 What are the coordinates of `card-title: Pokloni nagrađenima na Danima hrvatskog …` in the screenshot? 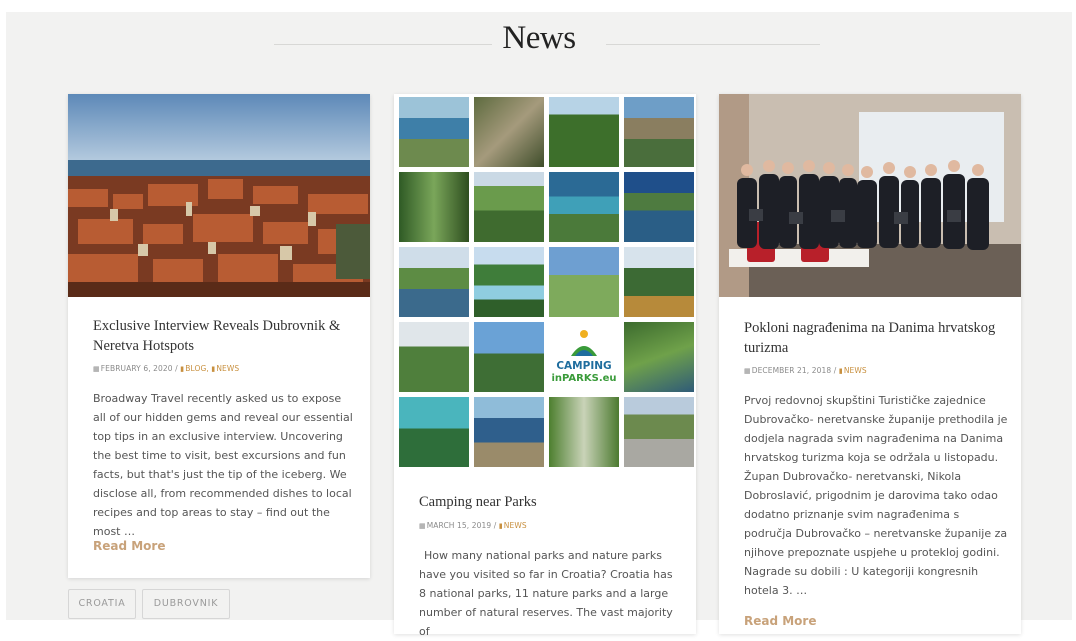 It's located at (874, 338).